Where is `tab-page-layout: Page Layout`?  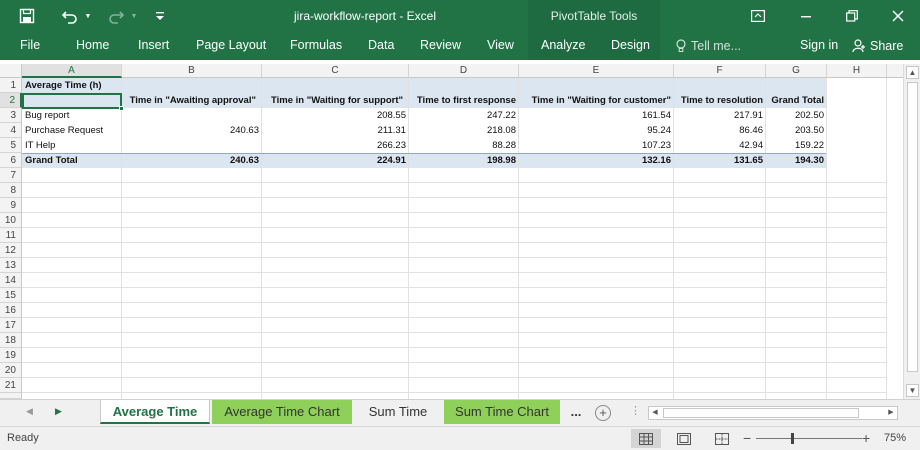 tab-page-layout: Page Layout is located at coordinates (231, 46).